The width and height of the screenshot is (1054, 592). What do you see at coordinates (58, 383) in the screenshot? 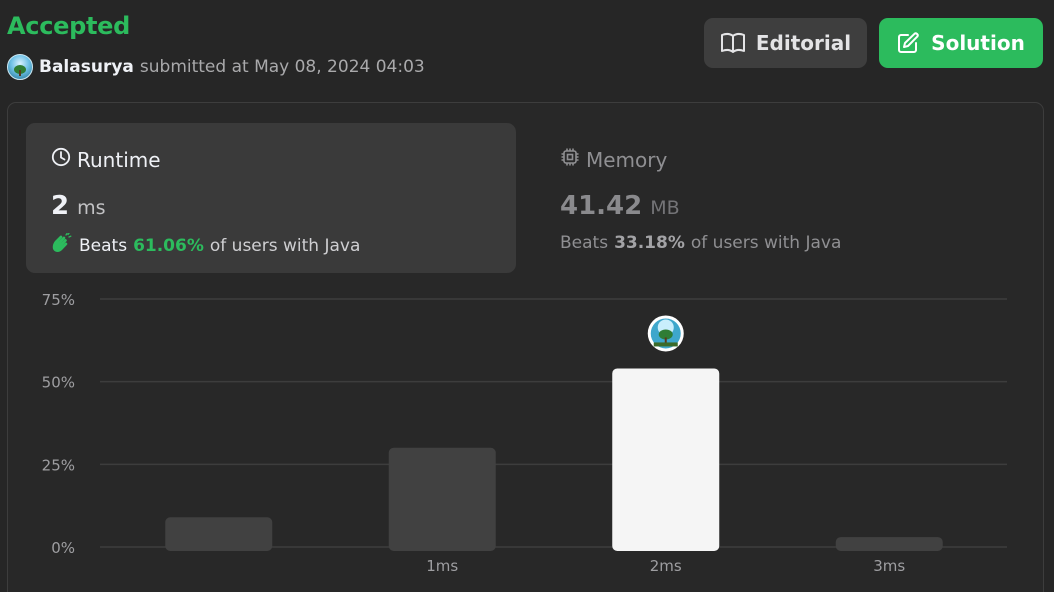
I see `y-tick-label: 50%` at bounding box center [58, 383].